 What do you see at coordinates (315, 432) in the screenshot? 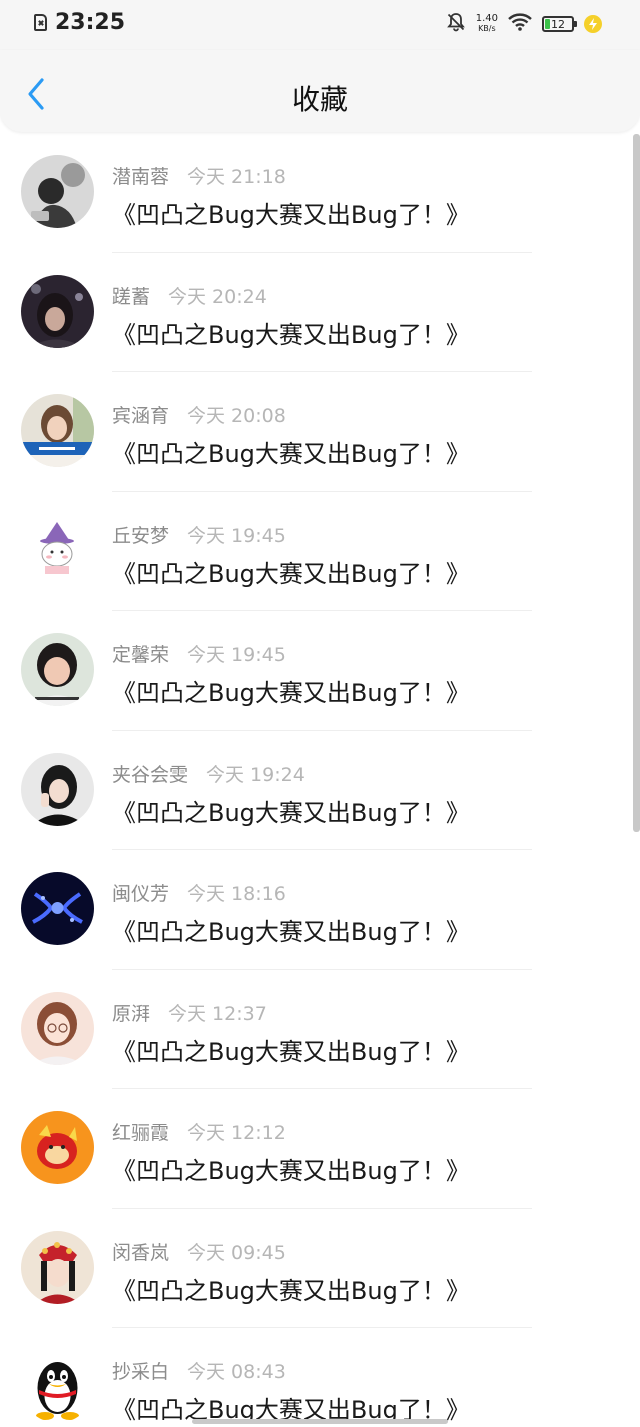
I see `list-item: 宾涵育 今天 20:08 《凹凸之Bug大赛又出Bug了！》` at bounding box center [315, 432].